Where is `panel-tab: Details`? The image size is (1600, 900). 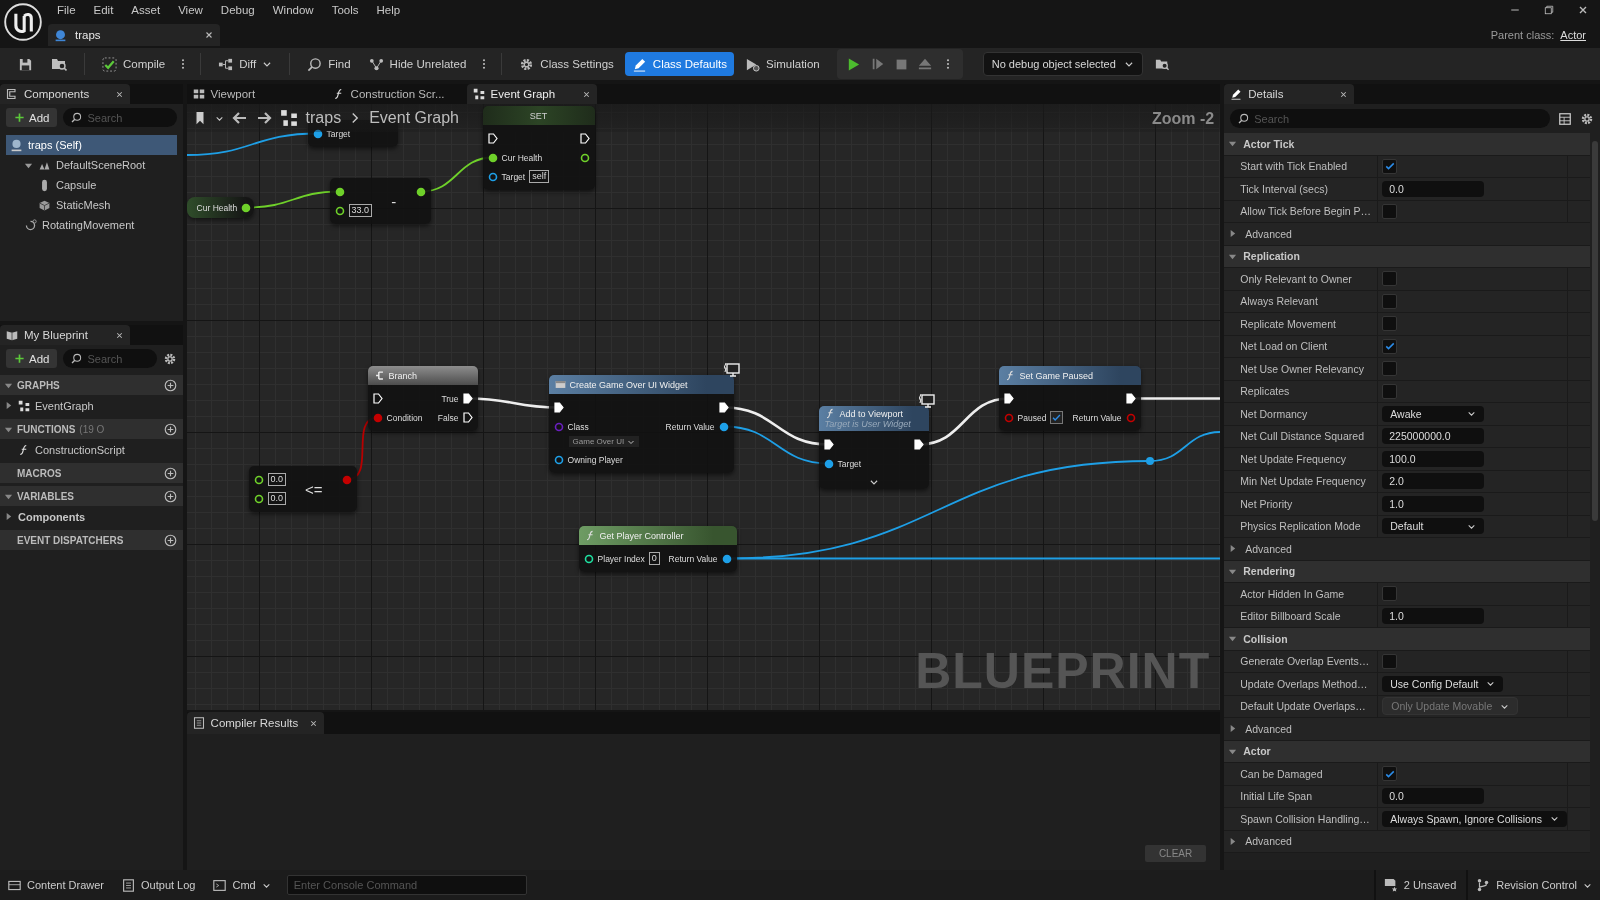 panel-tab: Details is located at coordinates (1289, 94).